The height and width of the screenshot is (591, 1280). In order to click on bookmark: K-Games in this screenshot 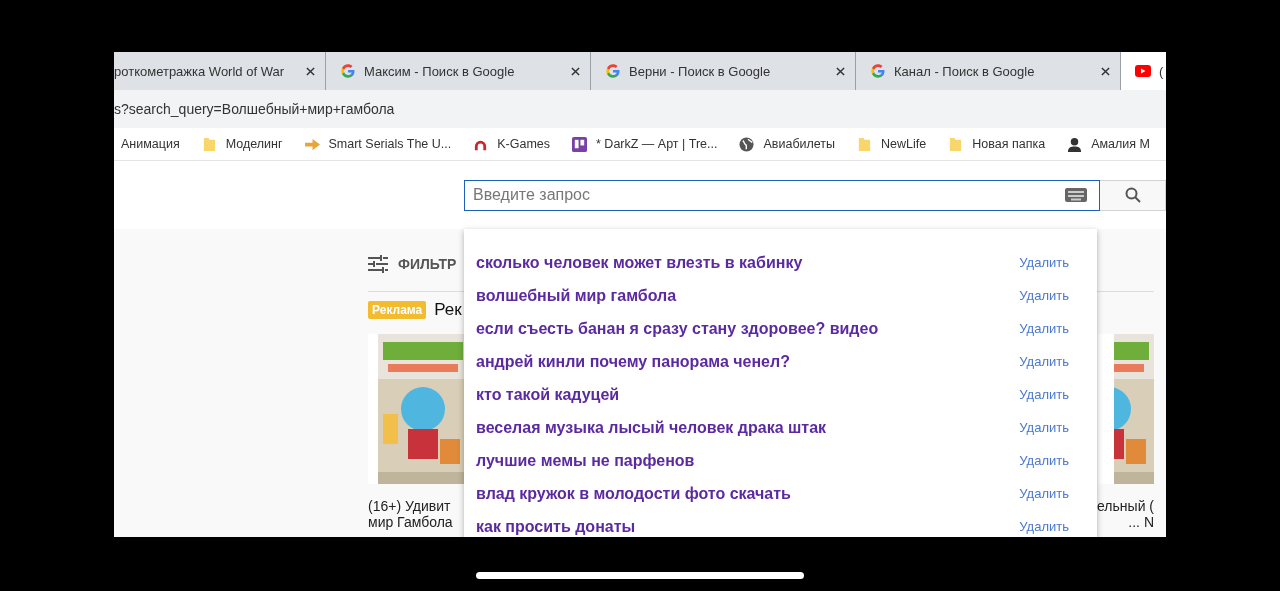, I will do `click(512, 144)`.